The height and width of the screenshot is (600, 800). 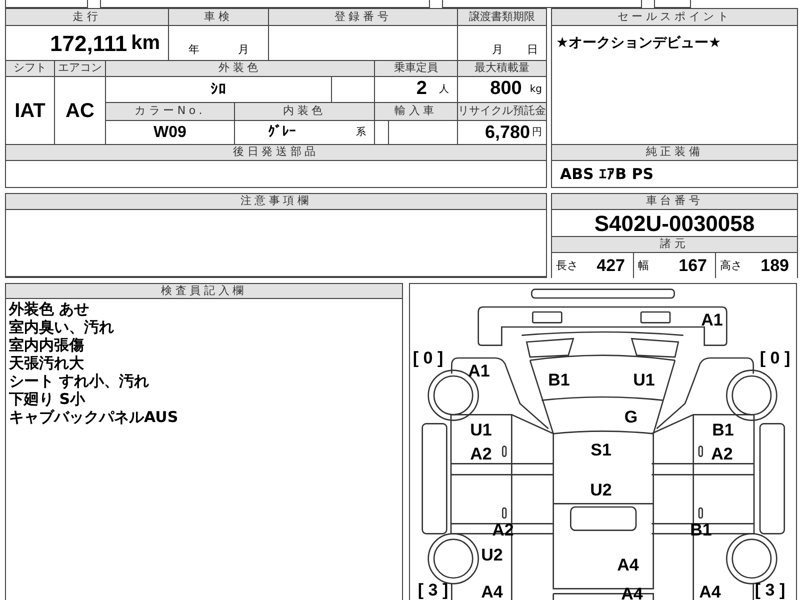 What do you see at coordinates (170, 132) in the screenshot?
I see `color-number-value: W09` at bounding box center [170, 132].